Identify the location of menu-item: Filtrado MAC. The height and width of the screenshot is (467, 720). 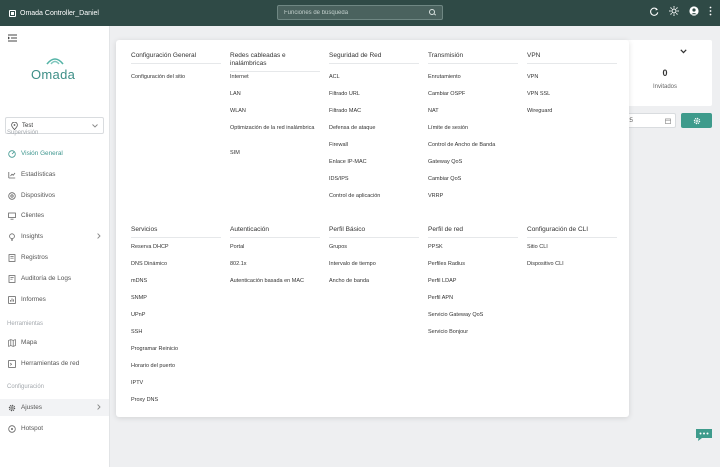
(374, 111).